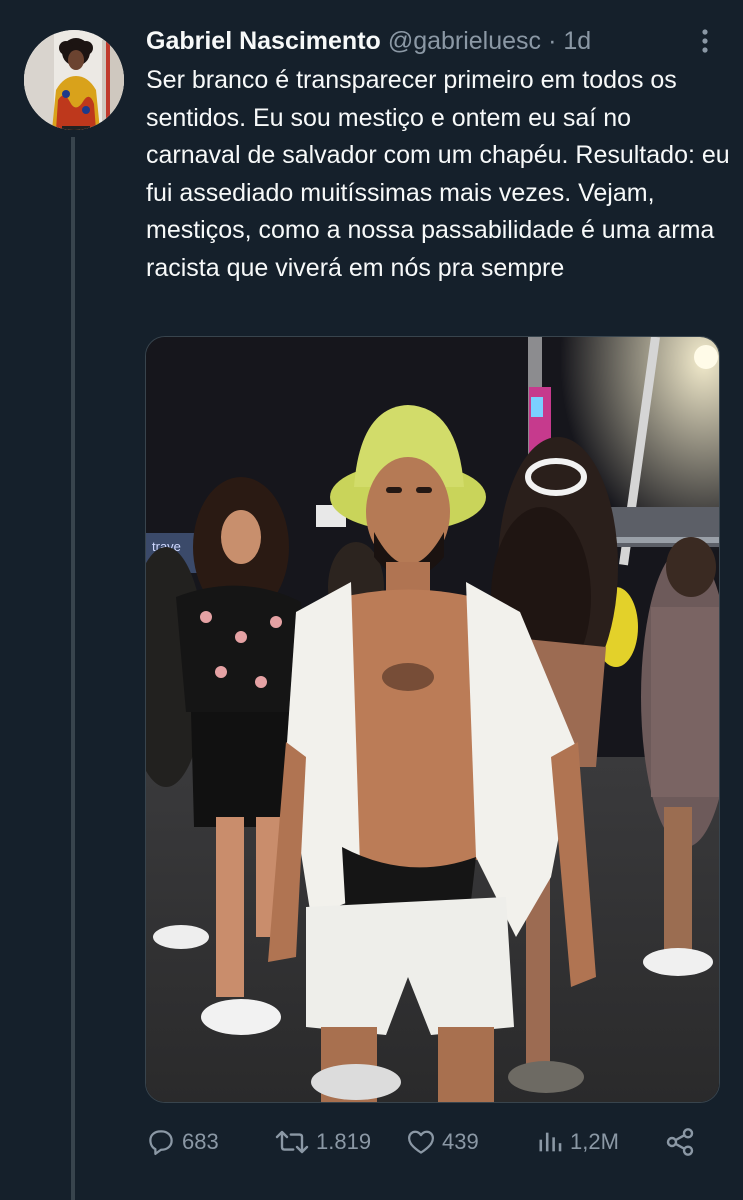 The height and width of the screenshot is (1200, 743). I want to click on retweet-button: 1.819, so click(322, 1142).